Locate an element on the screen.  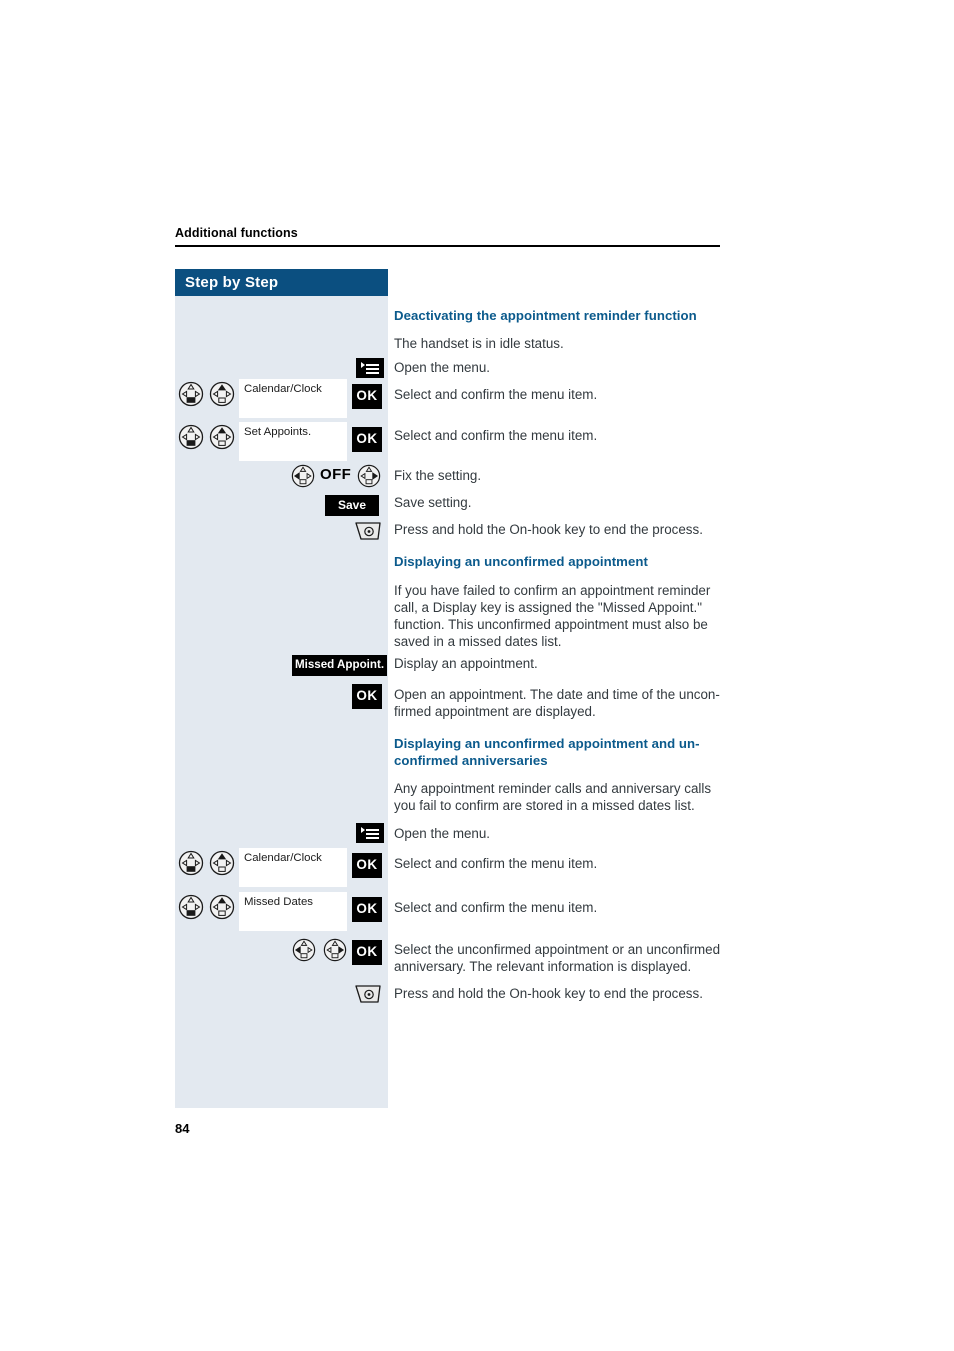
section-heading-3-line-2: confirmed anniversaries is located at coordinates (471, 760).